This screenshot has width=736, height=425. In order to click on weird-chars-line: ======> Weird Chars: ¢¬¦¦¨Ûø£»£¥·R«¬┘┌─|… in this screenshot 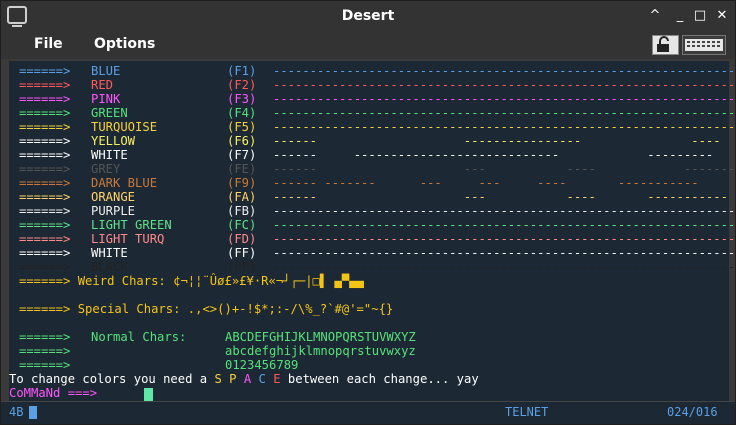, I will do `click(191, 281)`.